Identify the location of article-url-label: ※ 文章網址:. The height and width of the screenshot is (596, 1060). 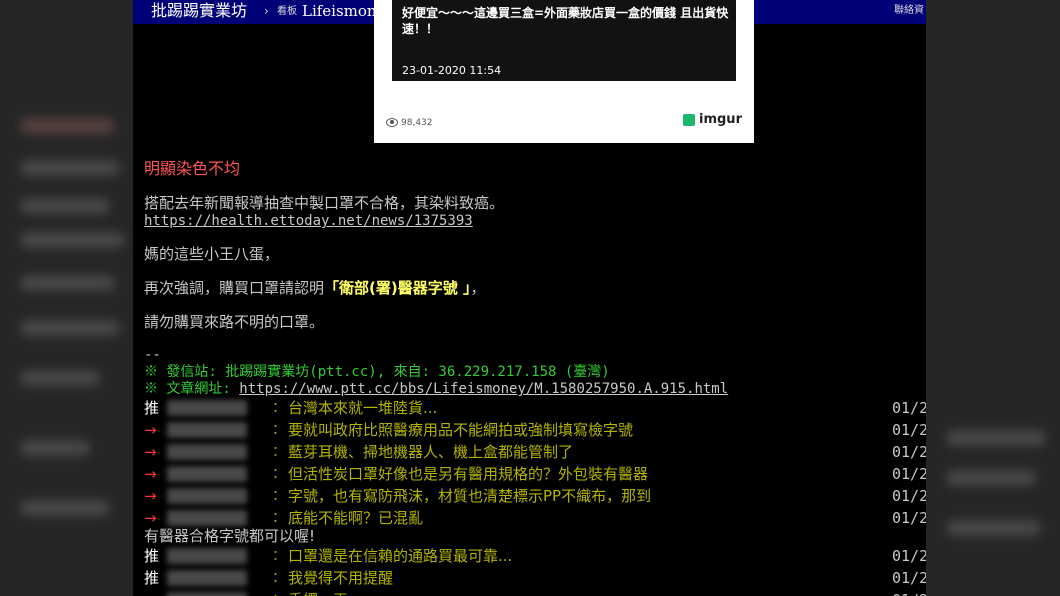
(192, 389).